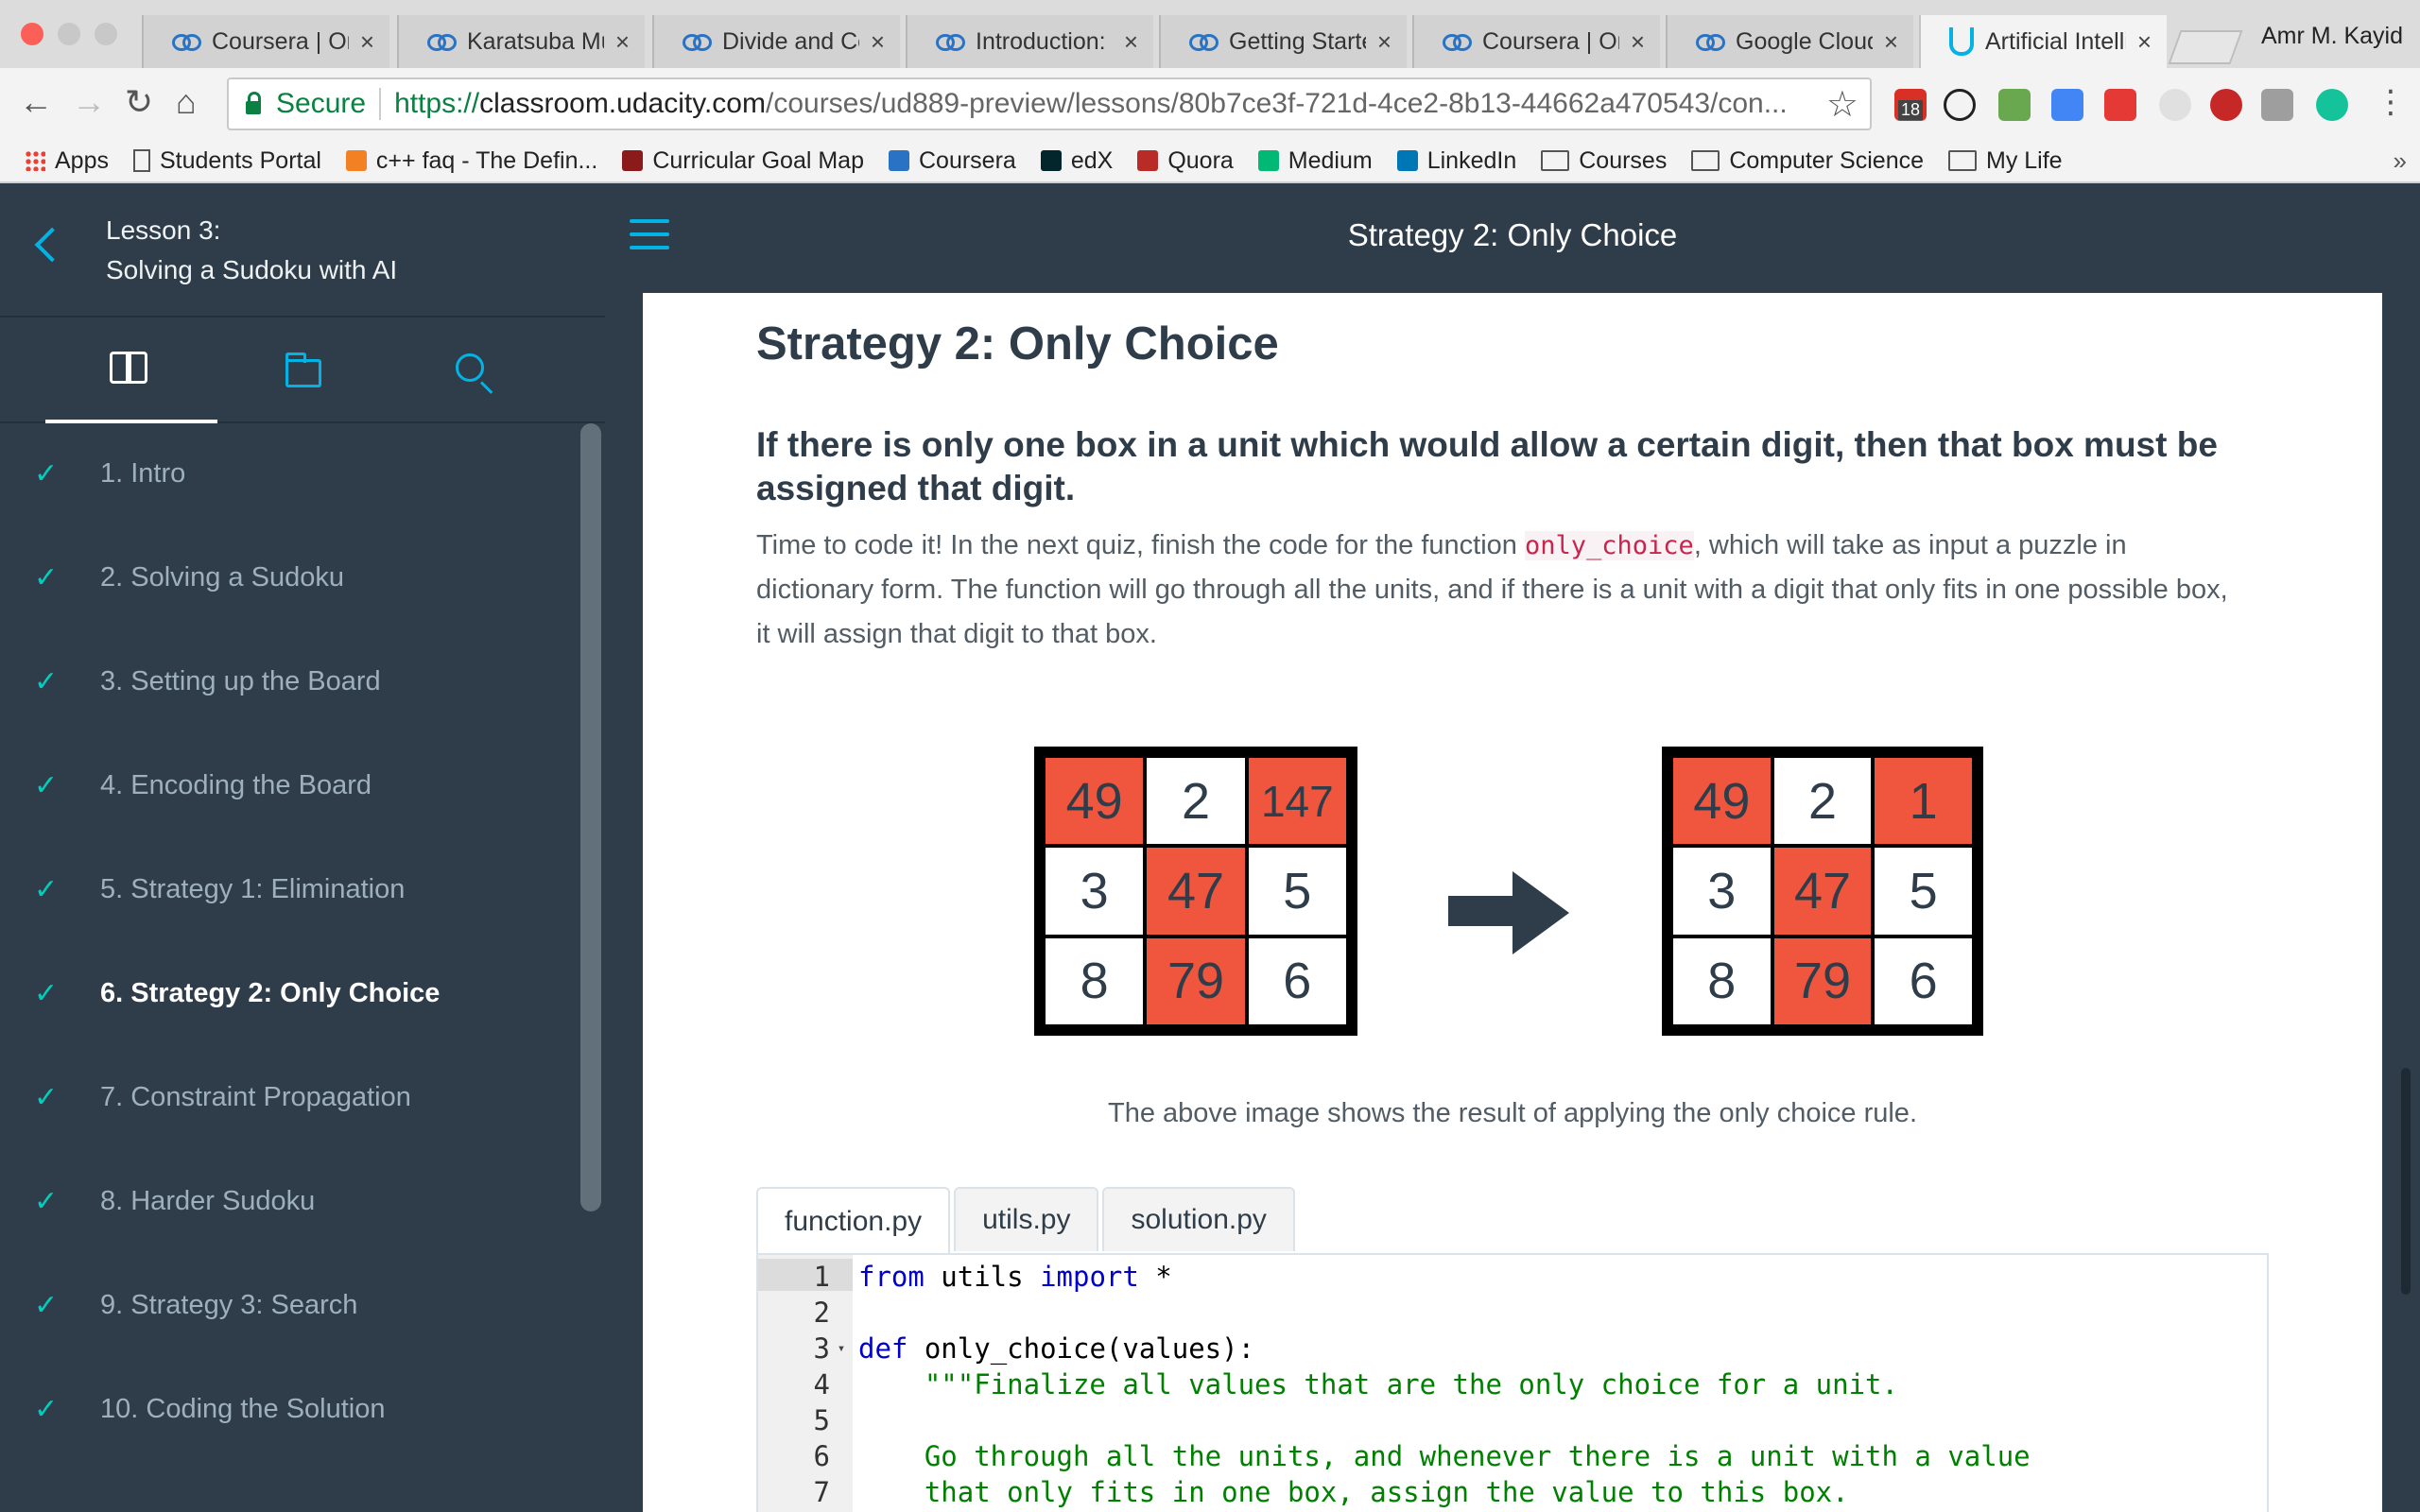 This screenshot has width=2420, height=1512. Describe the element at coordinates (2226, 105) in the screenshot. I see `quora-ext-icon` at that location.